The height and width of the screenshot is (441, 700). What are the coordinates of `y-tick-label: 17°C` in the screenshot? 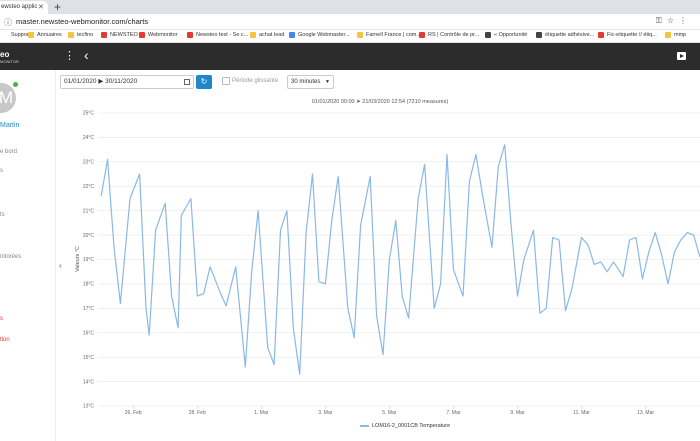 It's located at (89, 309).